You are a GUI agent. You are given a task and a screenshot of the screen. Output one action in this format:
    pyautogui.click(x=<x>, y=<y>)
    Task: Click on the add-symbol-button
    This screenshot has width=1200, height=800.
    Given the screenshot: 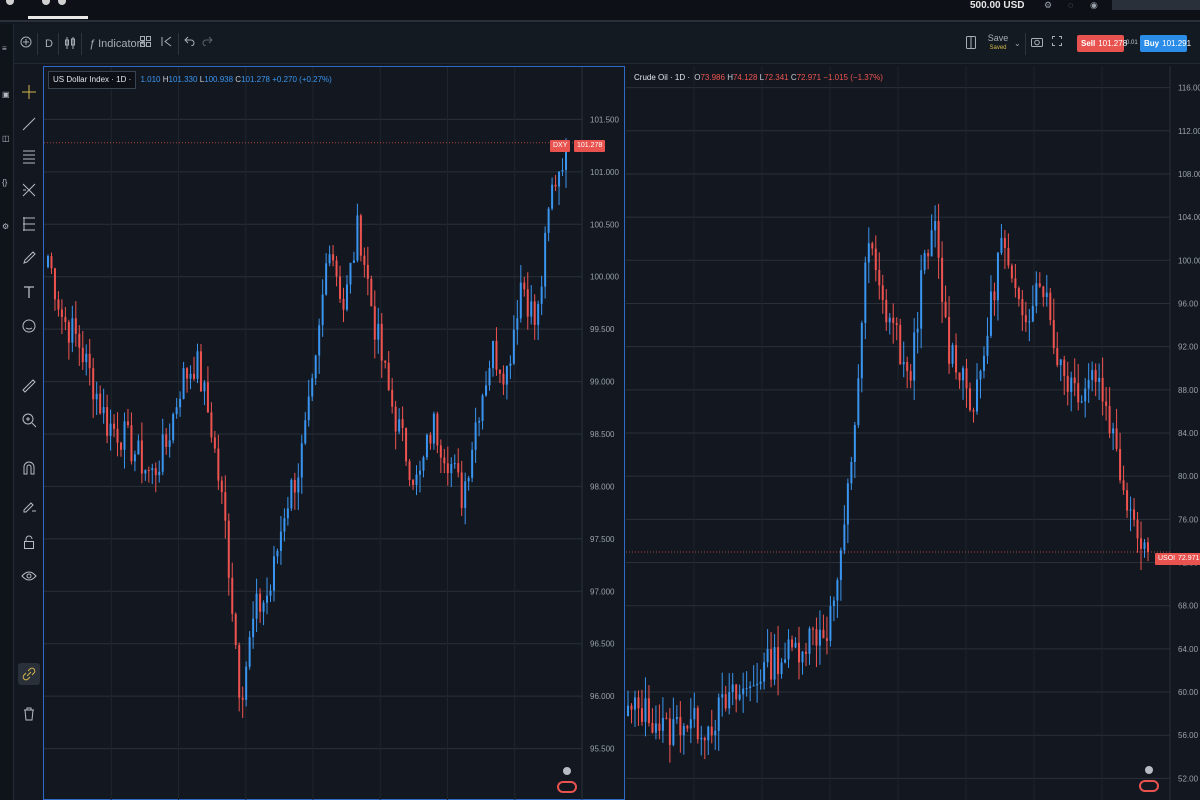 What is the action you would take?
    pyautogui.click(x=26, y=44)
    